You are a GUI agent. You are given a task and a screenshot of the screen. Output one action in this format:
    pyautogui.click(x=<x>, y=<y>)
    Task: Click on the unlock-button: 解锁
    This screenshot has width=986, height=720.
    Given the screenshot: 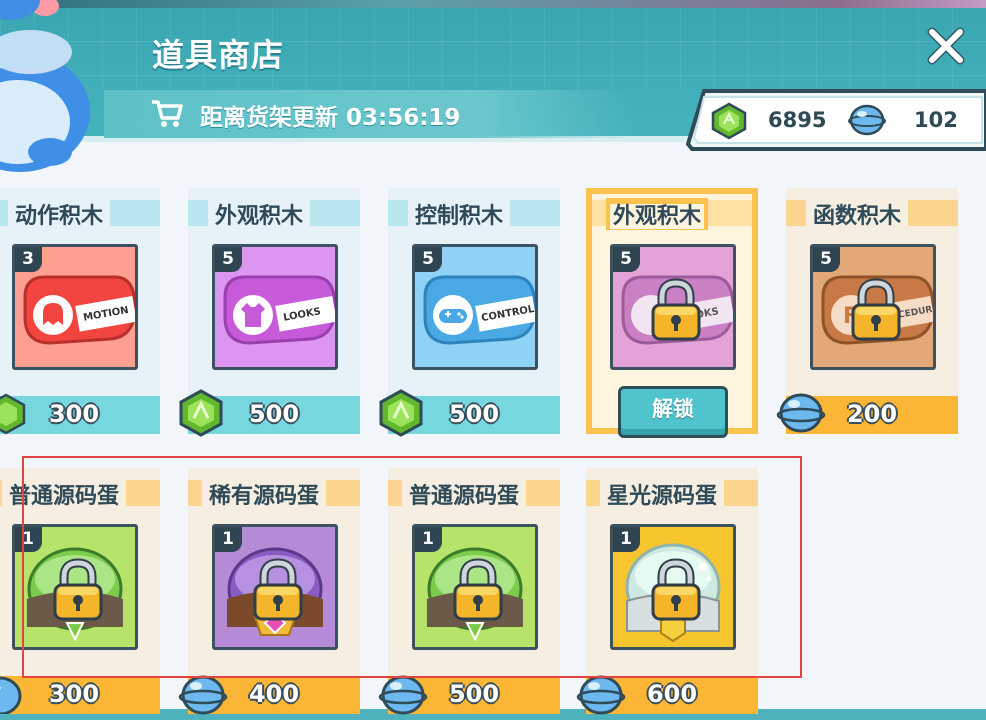 What is the action you would take?
    pyautogui.click(x=673, y=412)
    